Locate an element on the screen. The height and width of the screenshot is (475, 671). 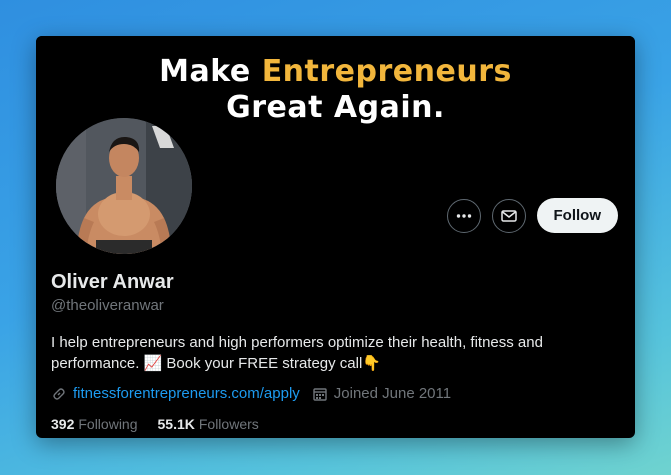
profile-stats: 392 Following 55.1K Followers is located at coordinates (155, 424).